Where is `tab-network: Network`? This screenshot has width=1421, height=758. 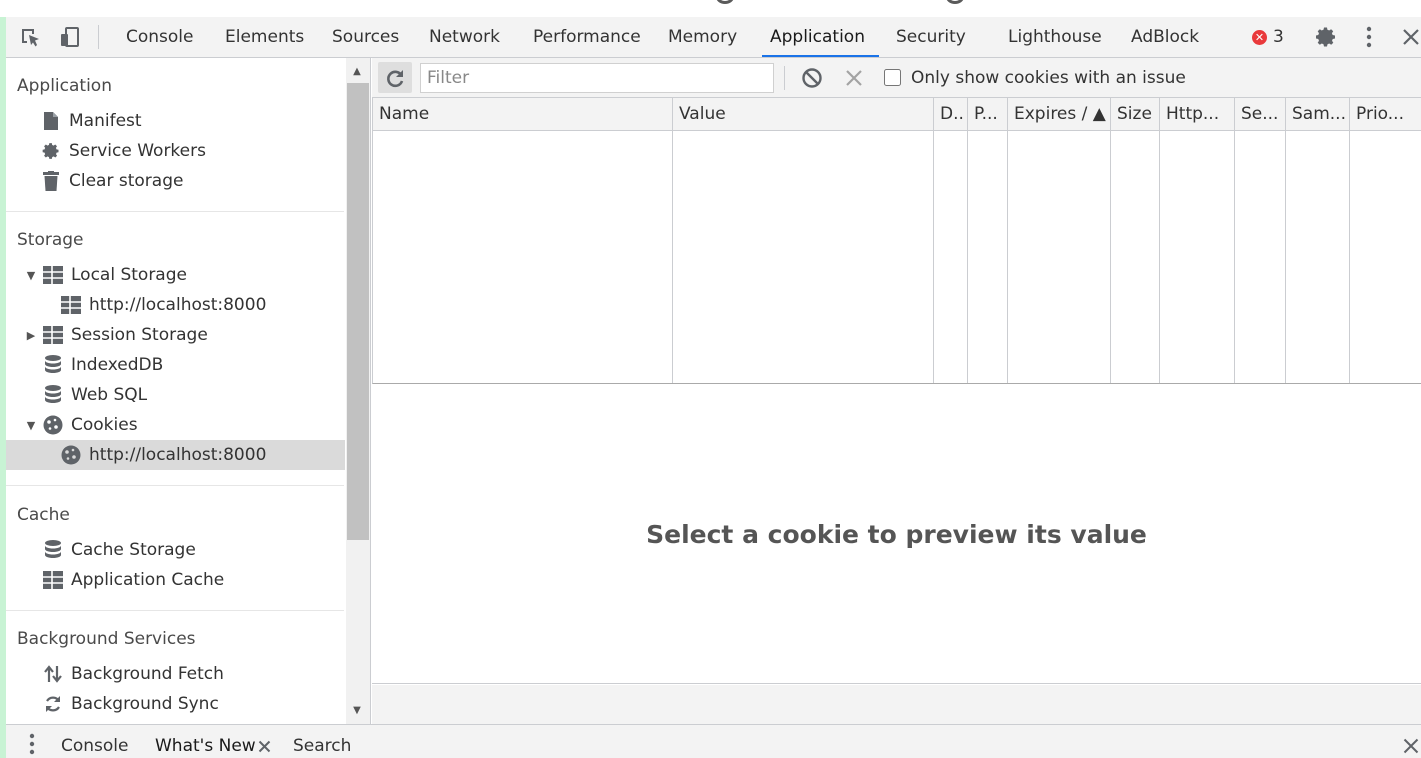
tab-network: Network is located at coordinates (464, 37).